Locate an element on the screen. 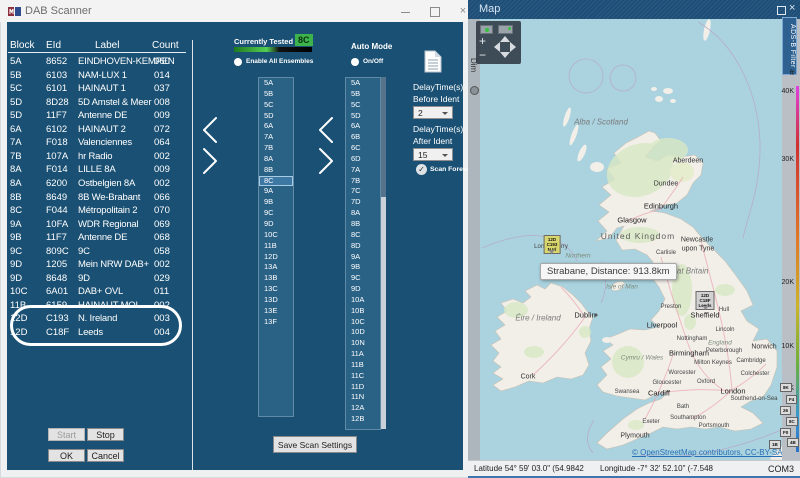  table-row: 5B 6103 NAM-LUX 1 014 is located at coordinates (100, 76).